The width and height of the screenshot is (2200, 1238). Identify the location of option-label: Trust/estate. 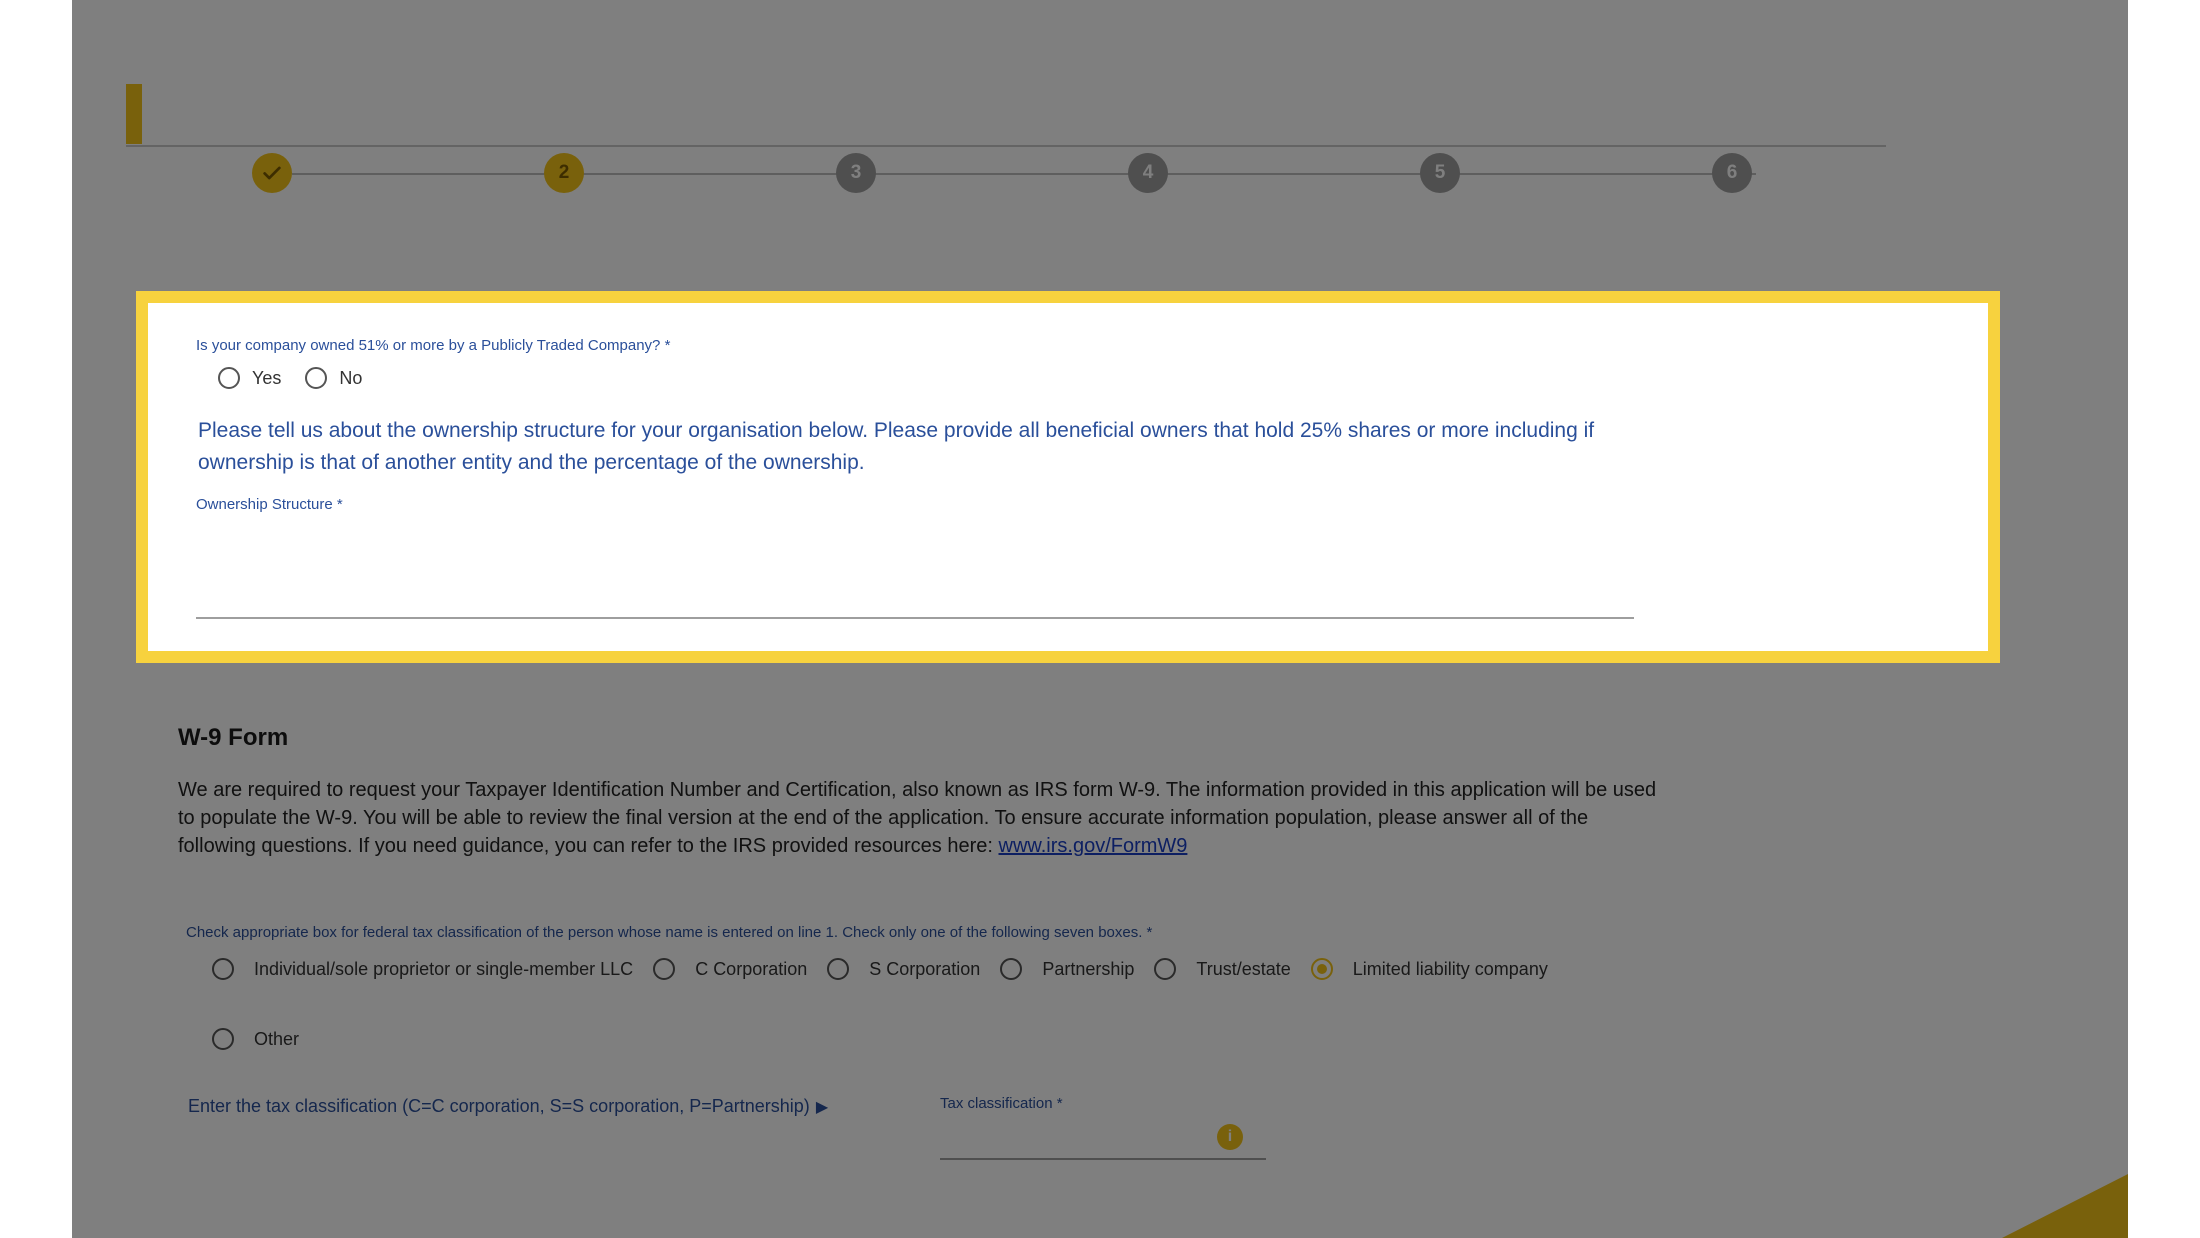
(1243, 968).